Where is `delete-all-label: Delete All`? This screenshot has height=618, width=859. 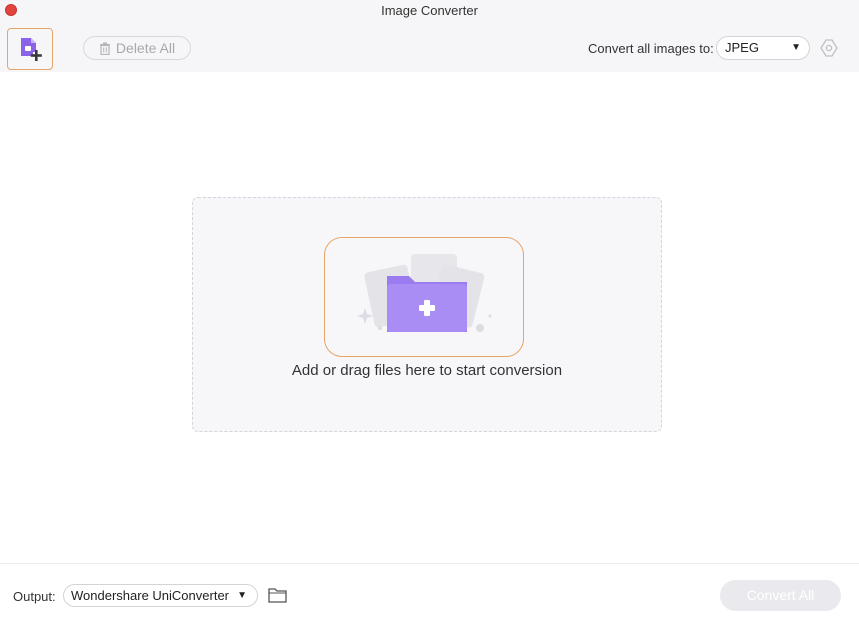
delete-all-label: Delete All is located at coordinates (145, 48).